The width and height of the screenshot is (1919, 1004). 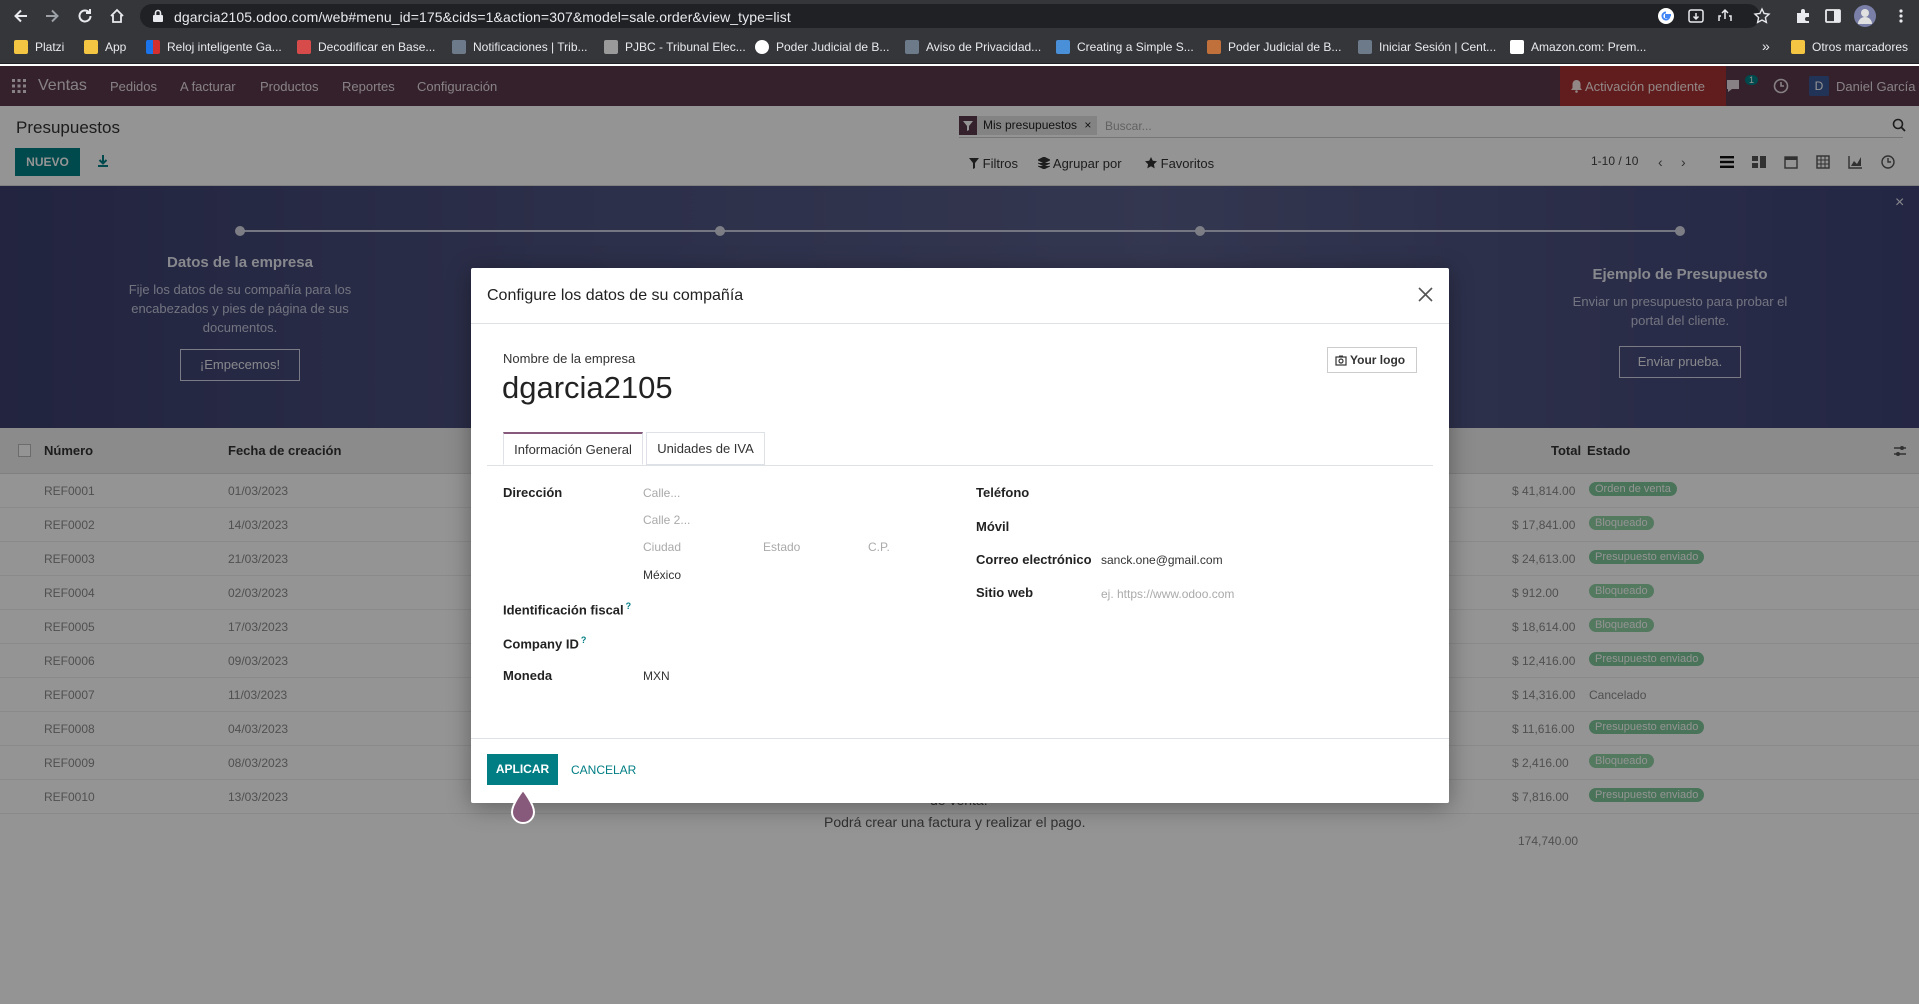 What do you see at coordinates (656, 676) in the screenshot?
I see `currency-select: MXN` at bounding box center [656, 676].